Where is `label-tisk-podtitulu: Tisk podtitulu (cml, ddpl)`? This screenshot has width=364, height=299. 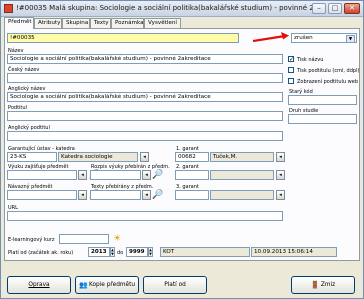
label-tisk-podtitulu: Tisk podtitulu (cml, ddpl) is located at coordinates (328, 71).